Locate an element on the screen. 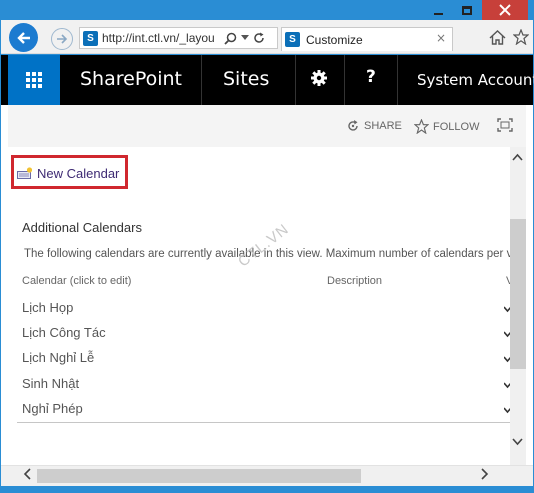  calendar-row: Lịch Nghỉ Lễ is located at coordinates (58, 357).